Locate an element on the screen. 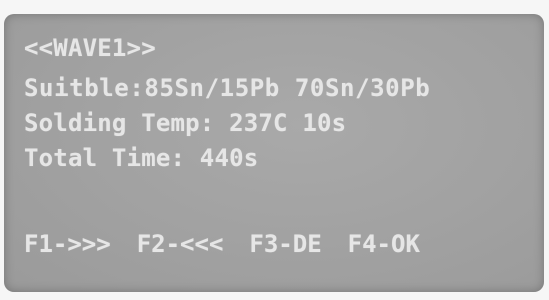 Image resolution: width=549 pixels, height=300 pixels. function-key-bar: F1->>> F2-<<< F3-DE F4-OK is located at coordinates (222, 244).